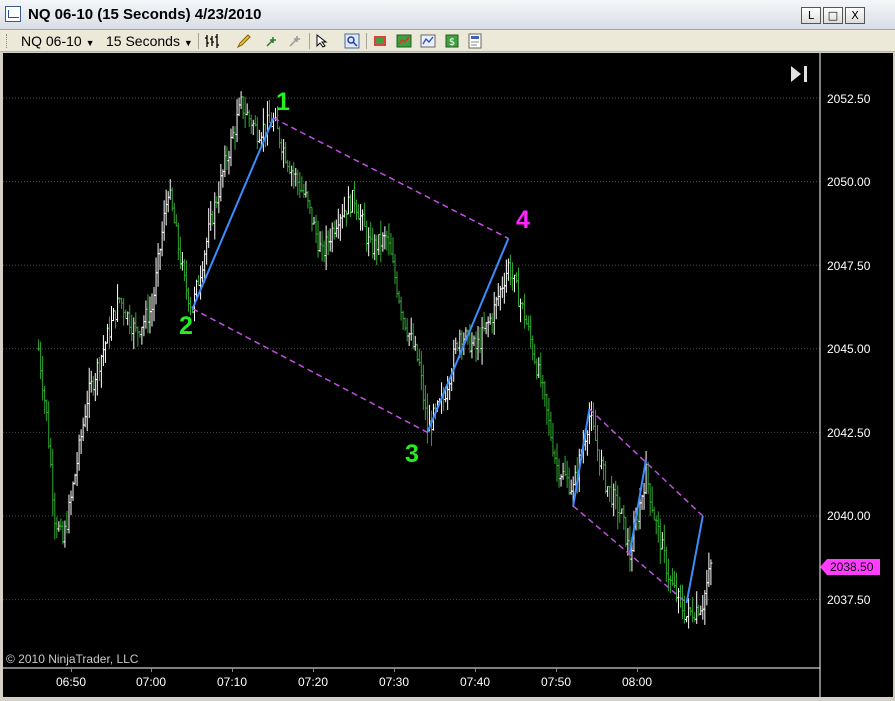 The width and height of the screenshot is (895, 701). I want to click on indicator-icon, so click(404, 41).